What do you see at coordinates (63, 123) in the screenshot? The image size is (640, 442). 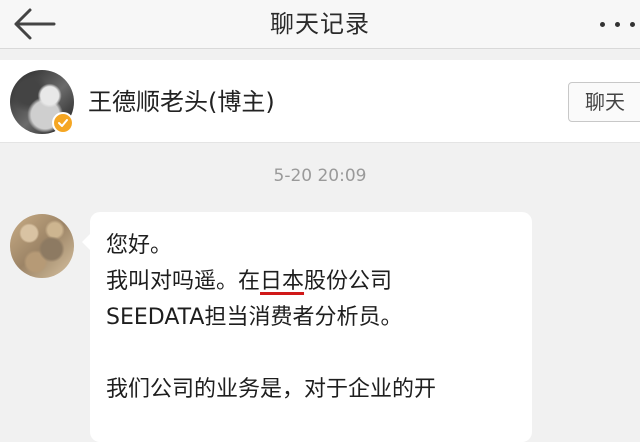 I see `verified-badge-icon` at bounding box center [63, 123].